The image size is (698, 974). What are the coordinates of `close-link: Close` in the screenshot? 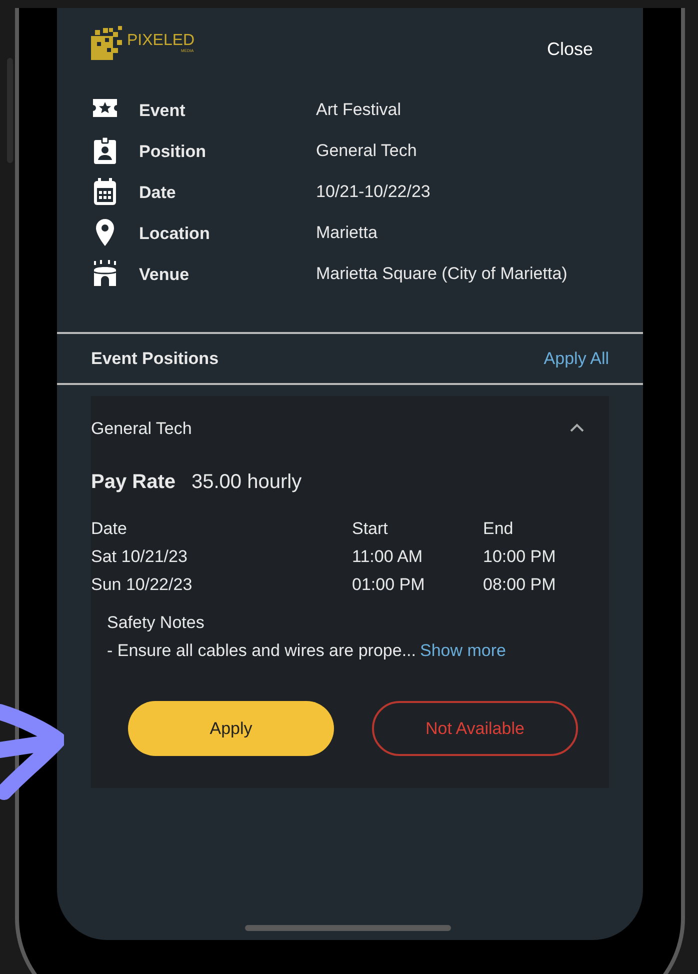 It's located at (569, 49).